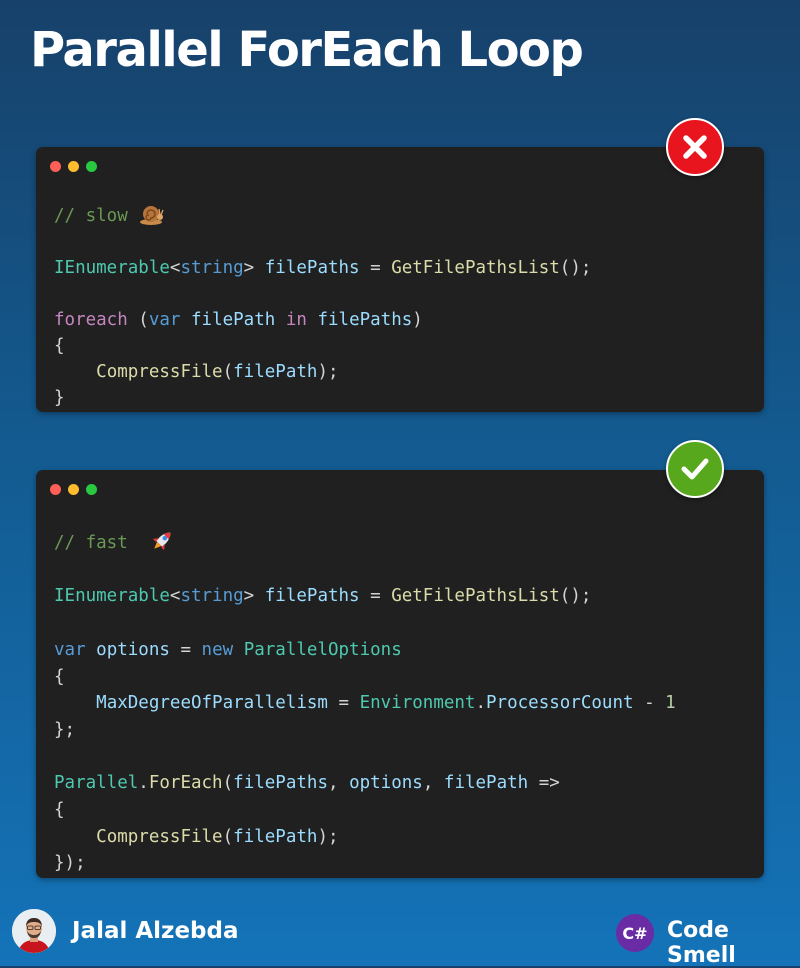  What do you see at coordinates (162, 542) in the screenshot?
I see `rocket-icon` at bounding box center [162, 542].